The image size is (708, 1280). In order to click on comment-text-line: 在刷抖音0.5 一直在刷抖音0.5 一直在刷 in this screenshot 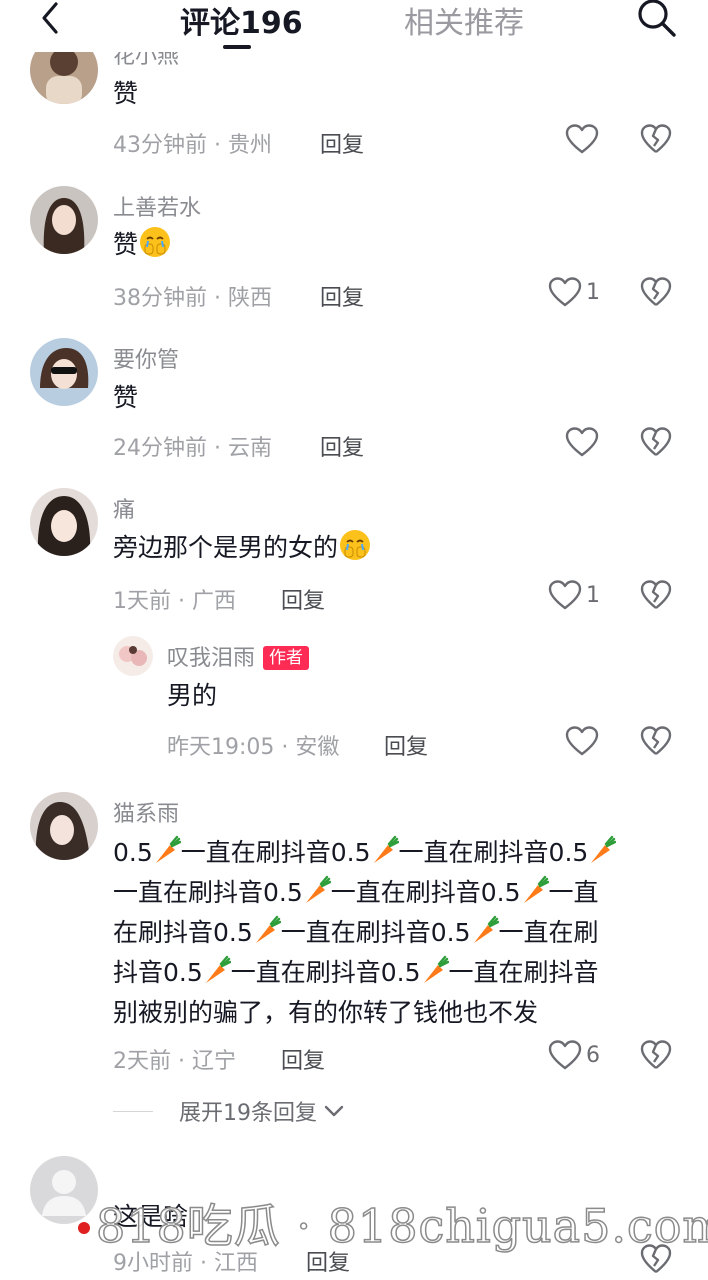, I will do `click(356, 933)`.